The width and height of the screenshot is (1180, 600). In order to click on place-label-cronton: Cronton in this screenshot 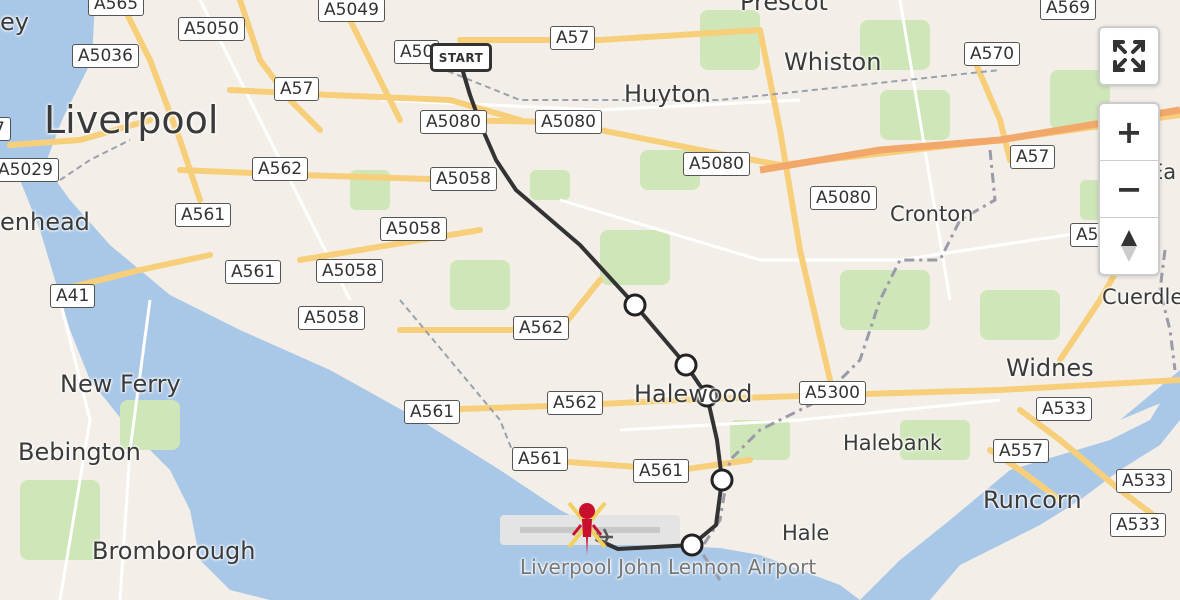, I will do `click(932, 214)`.